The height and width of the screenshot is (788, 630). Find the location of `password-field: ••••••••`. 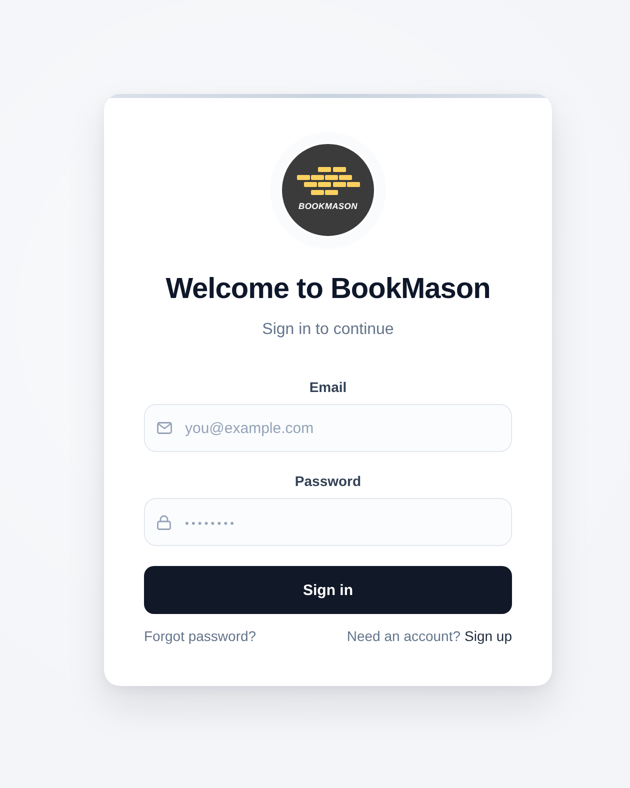

password-field: •••••••• is located at coordinates (328, 522).